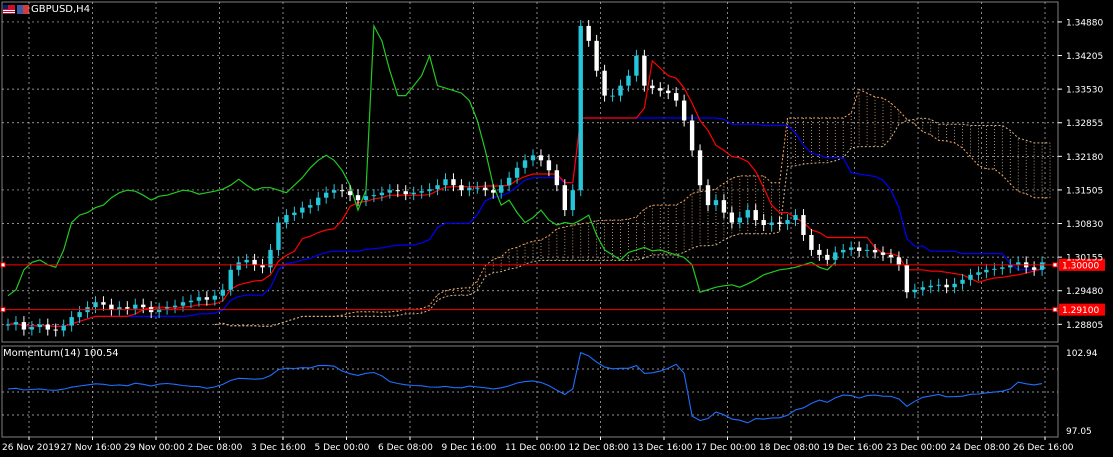 The image size is (1113, 457). What do you see at coordinates (726, 448) in the screenshot?
I see `x-axis-tick-label: 17 Dec 00:00` at bounding box center [726, 448].